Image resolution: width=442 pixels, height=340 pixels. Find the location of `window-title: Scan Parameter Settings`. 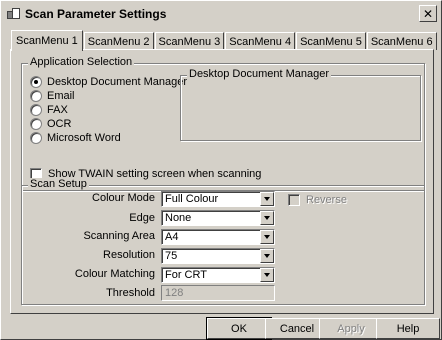

window-title: Scan Parameter Settings is located at coordinates (96, 14).